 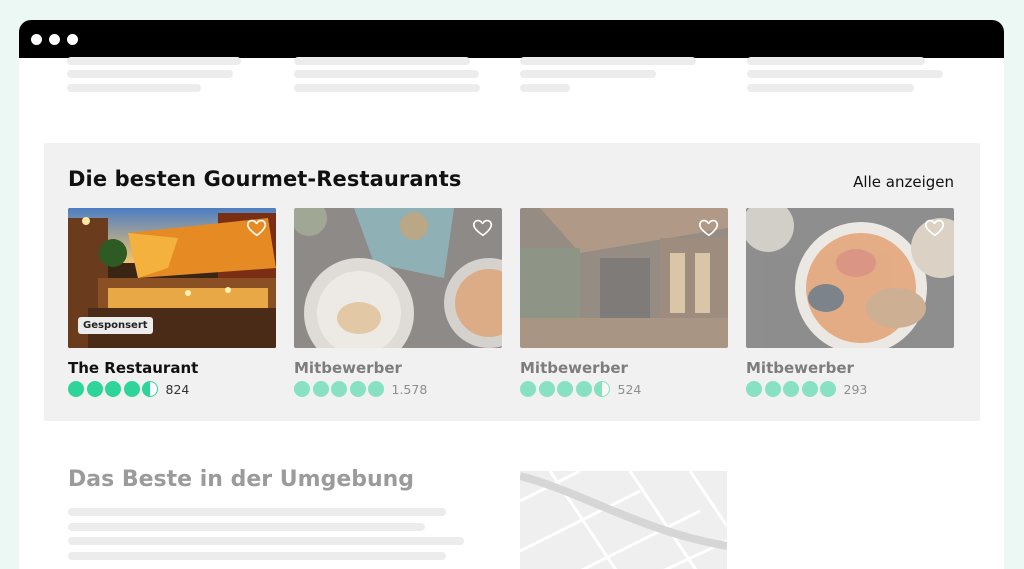 I want to click on map-streets, so click(x=623, y=520).